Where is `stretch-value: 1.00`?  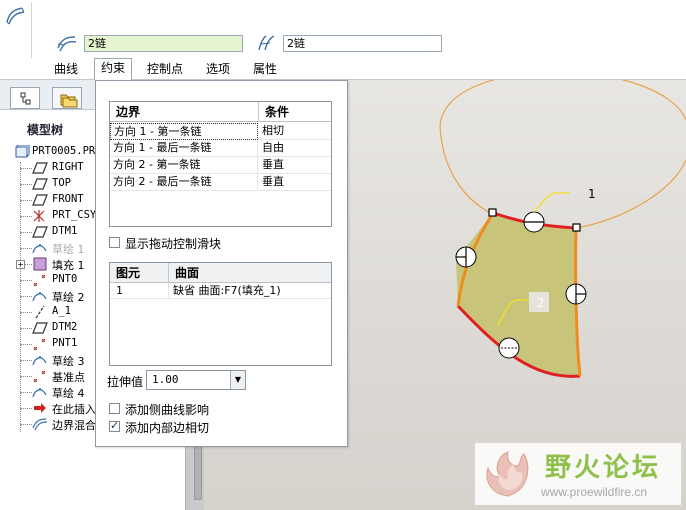 stretch-value: 1.00 is located at coordinates (165, 379).